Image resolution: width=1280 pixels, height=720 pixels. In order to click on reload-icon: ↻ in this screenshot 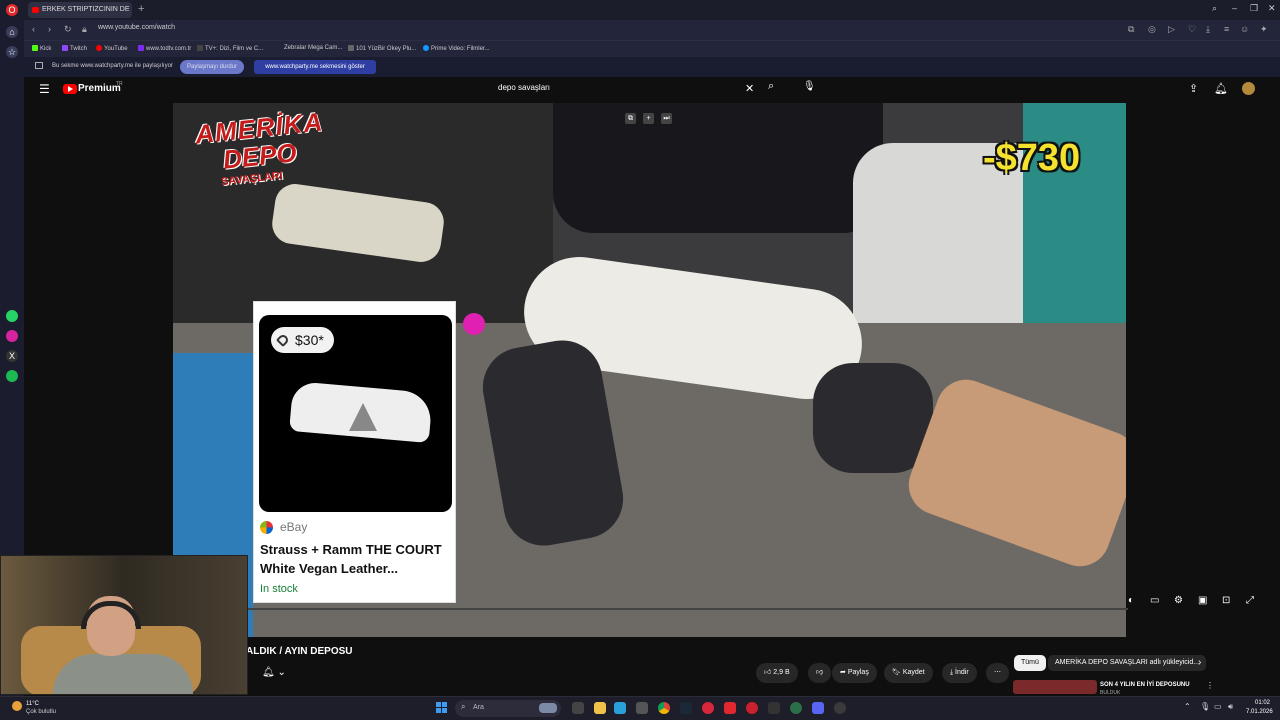, I will do `click(68, 29)`.